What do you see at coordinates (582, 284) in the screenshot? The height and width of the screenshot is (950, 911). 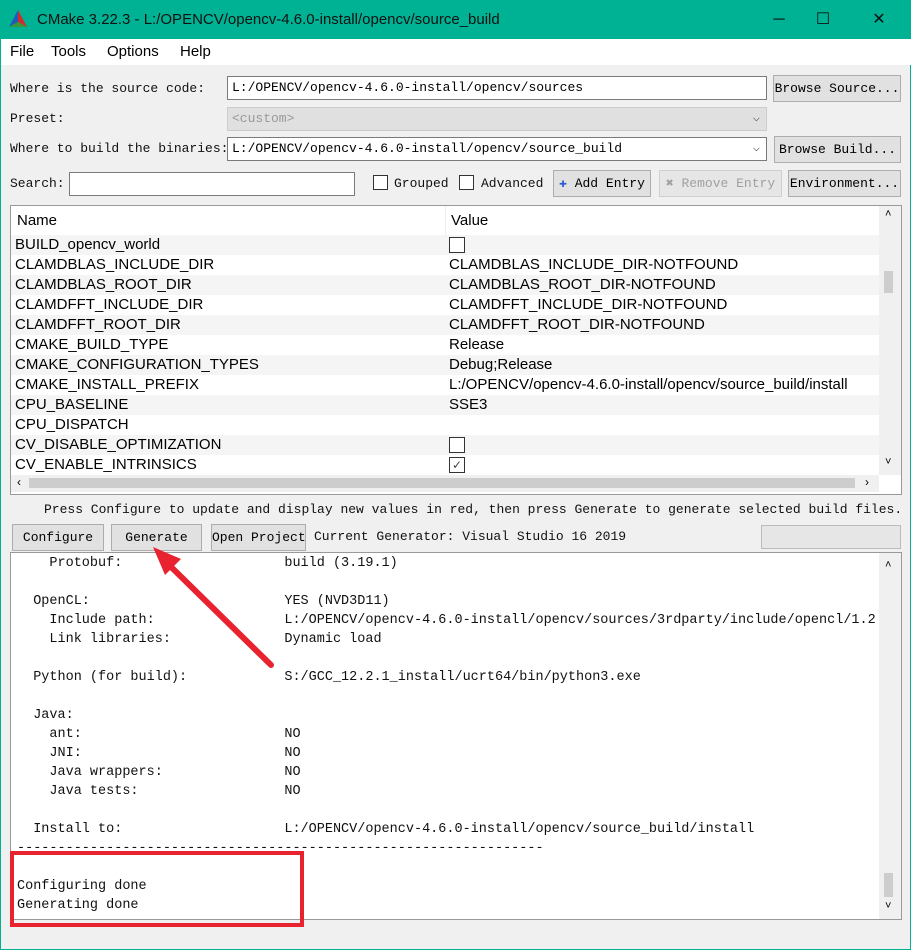 I see `row-value: CLAMDBLAS_ROOT_DIR-NOTFOUND` at bounding box center [582, 284].